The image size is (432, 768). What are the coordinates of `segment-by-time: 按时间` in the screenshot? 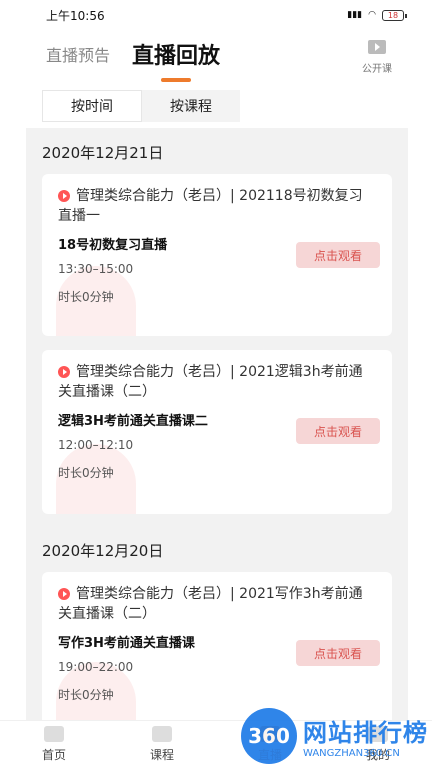 It's located at (92, 106).